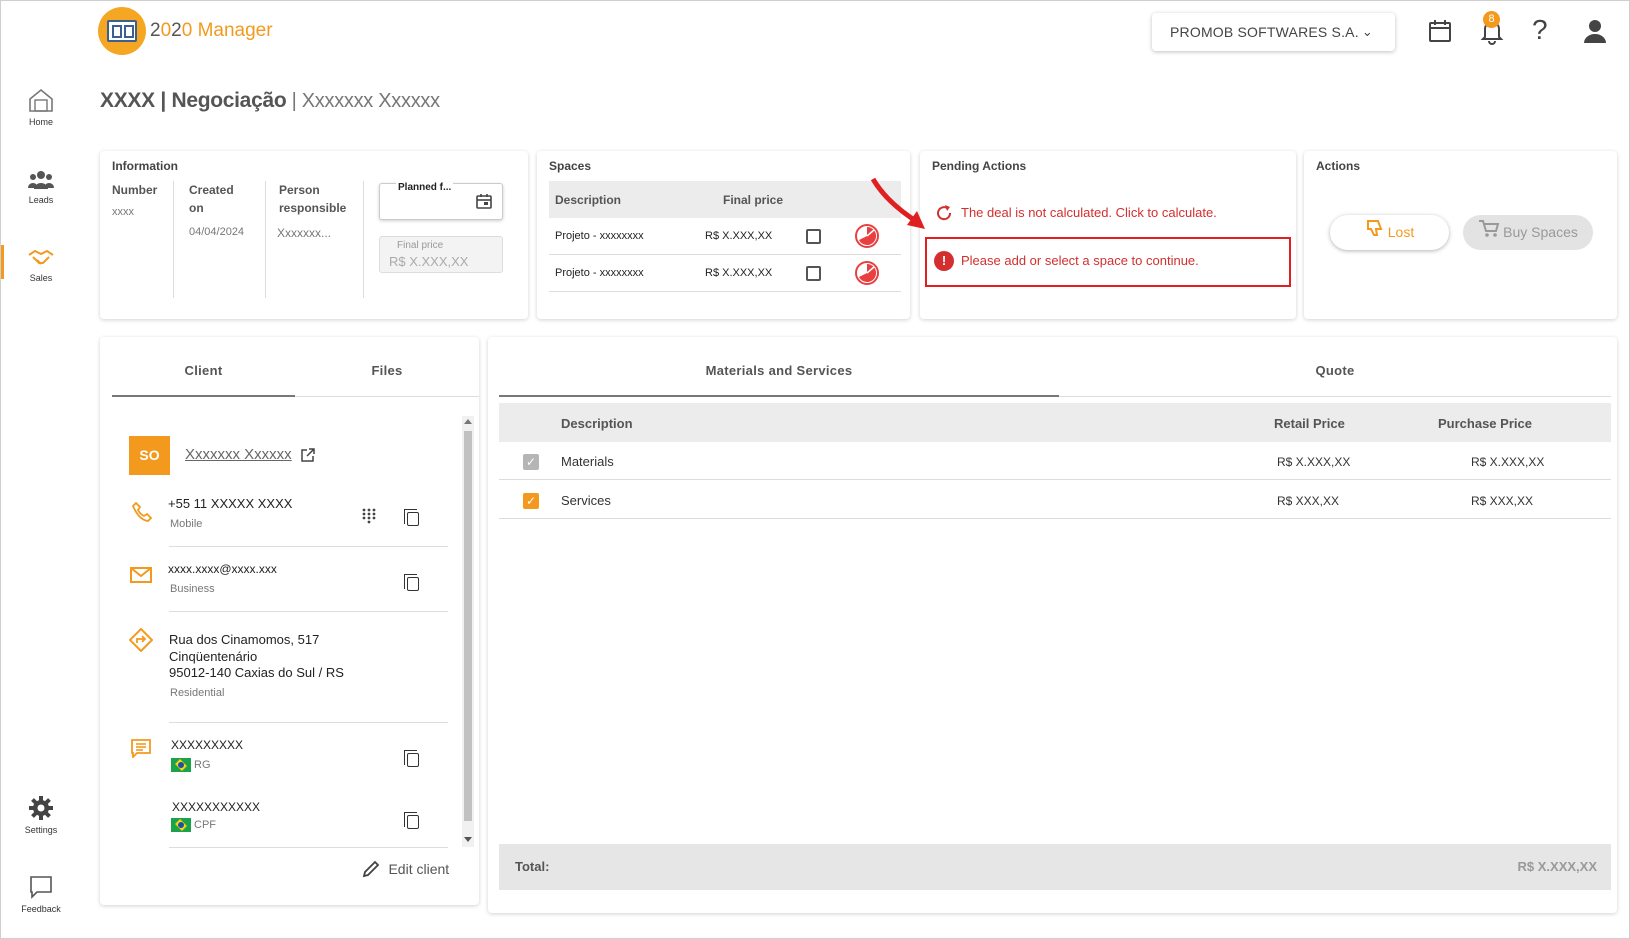  Describe the element at coordinates (1401, 232) in the screenshot. I see `lost-label: Lost` at that location.